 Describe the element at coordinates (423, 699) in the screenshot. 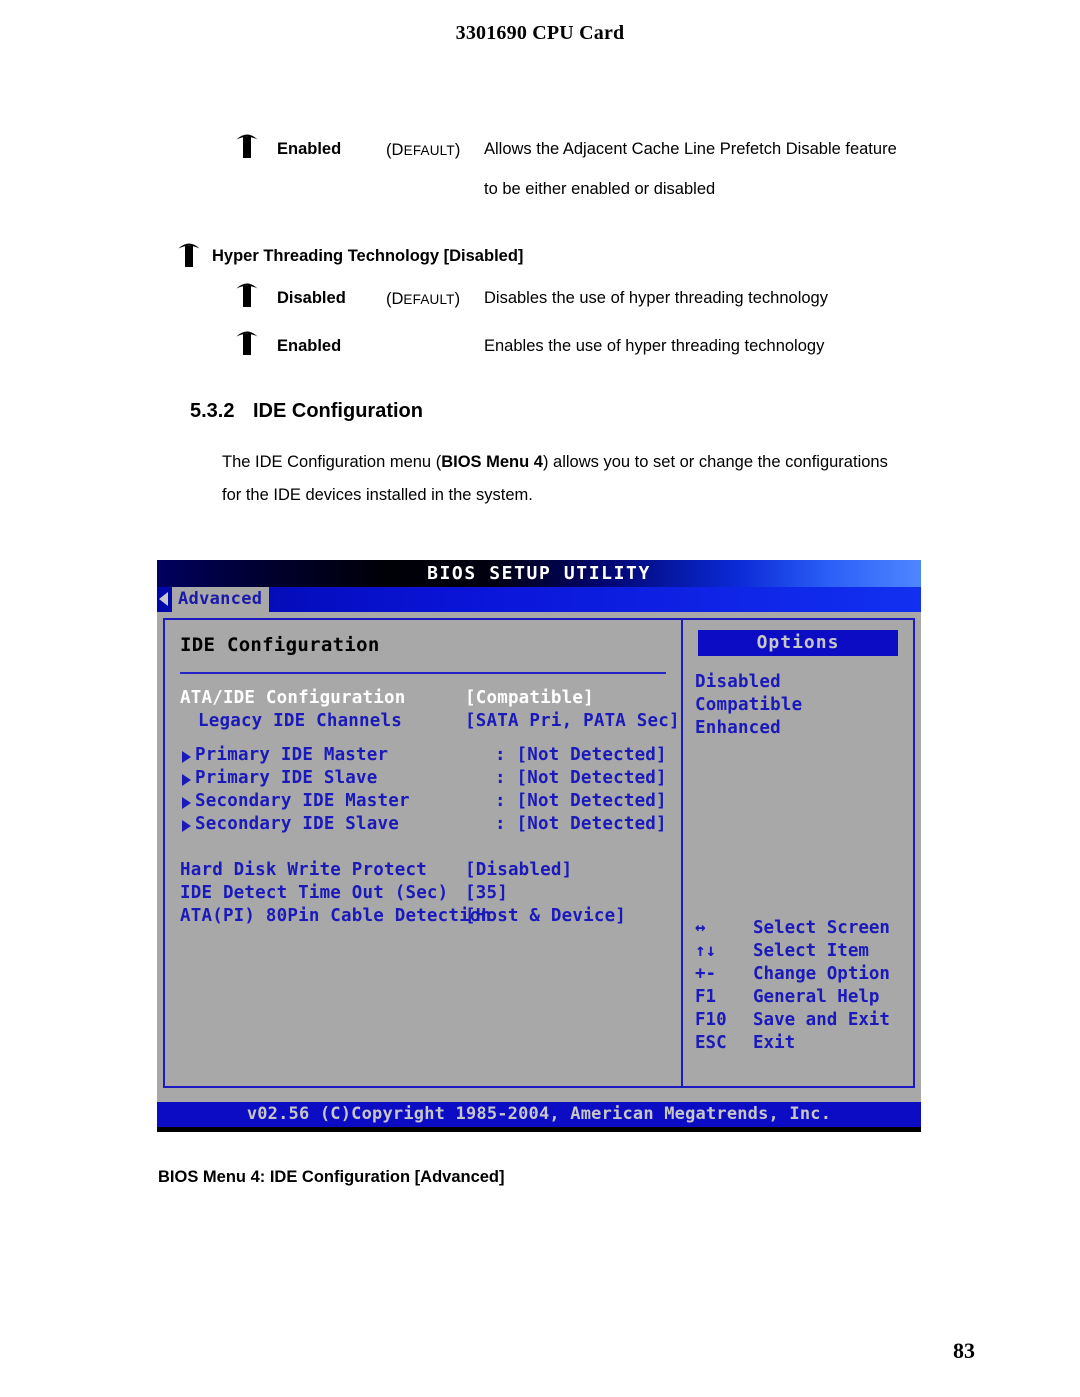

I see `bios-setting-row: ATA/IDE Configuration [Compatible]` at that location.